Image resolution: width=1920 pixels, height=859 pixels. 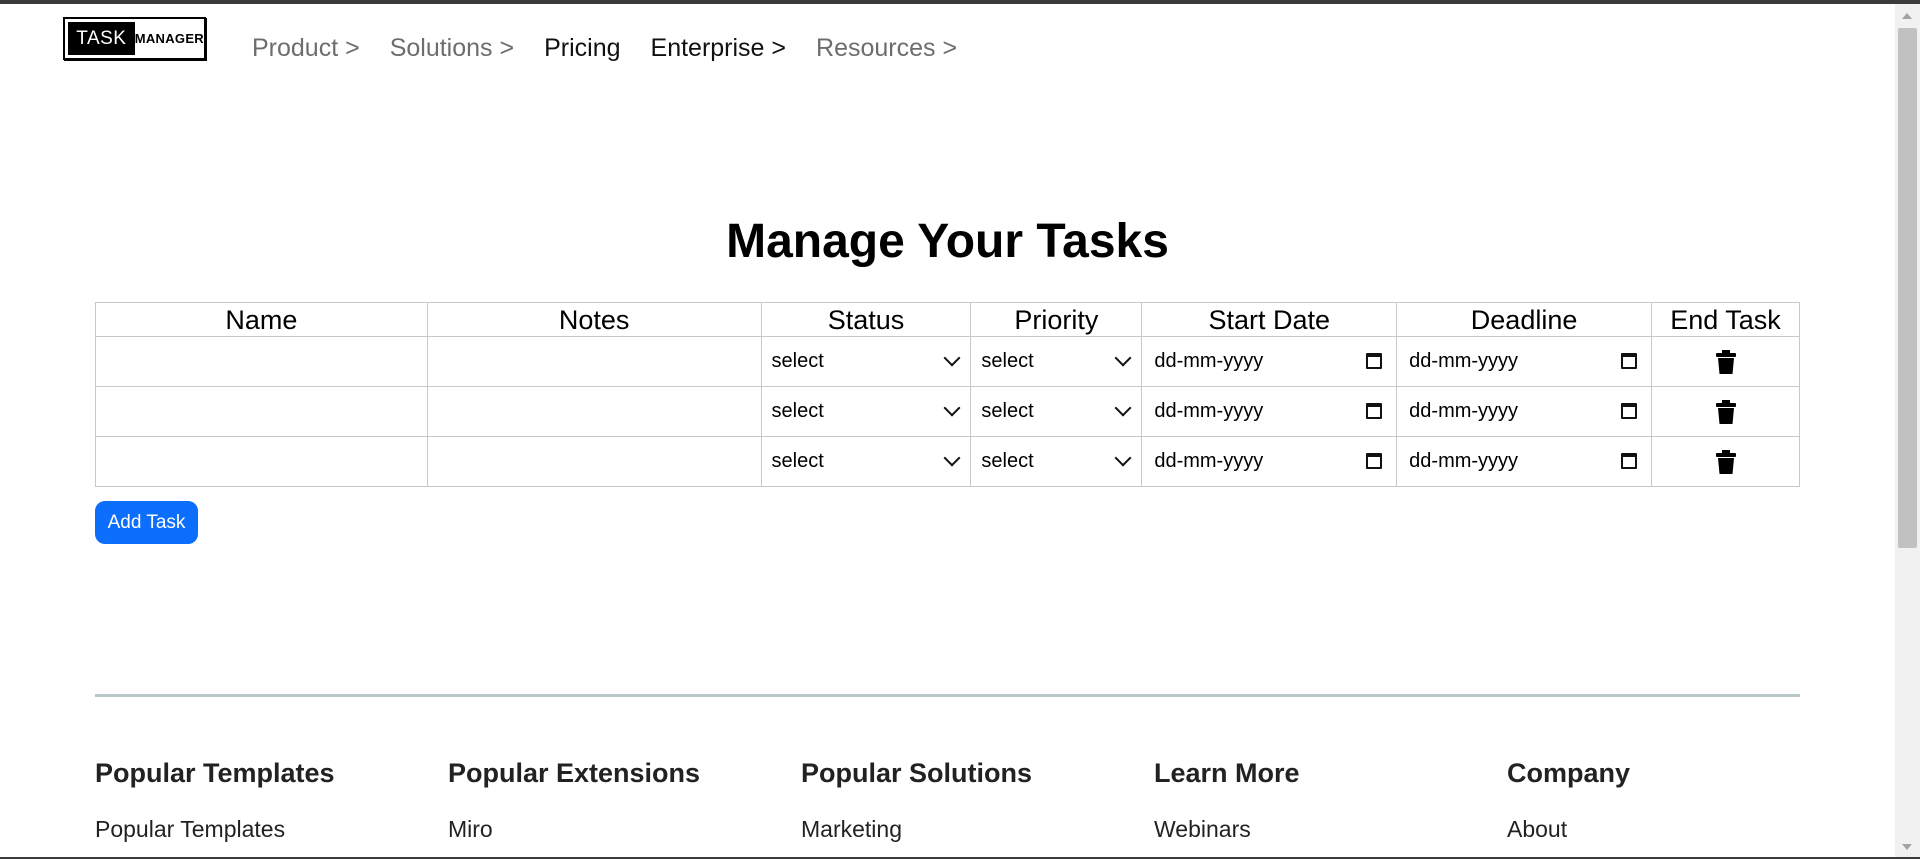 I want to click on footer-link: Webinars, so click(x=1227, y=829).